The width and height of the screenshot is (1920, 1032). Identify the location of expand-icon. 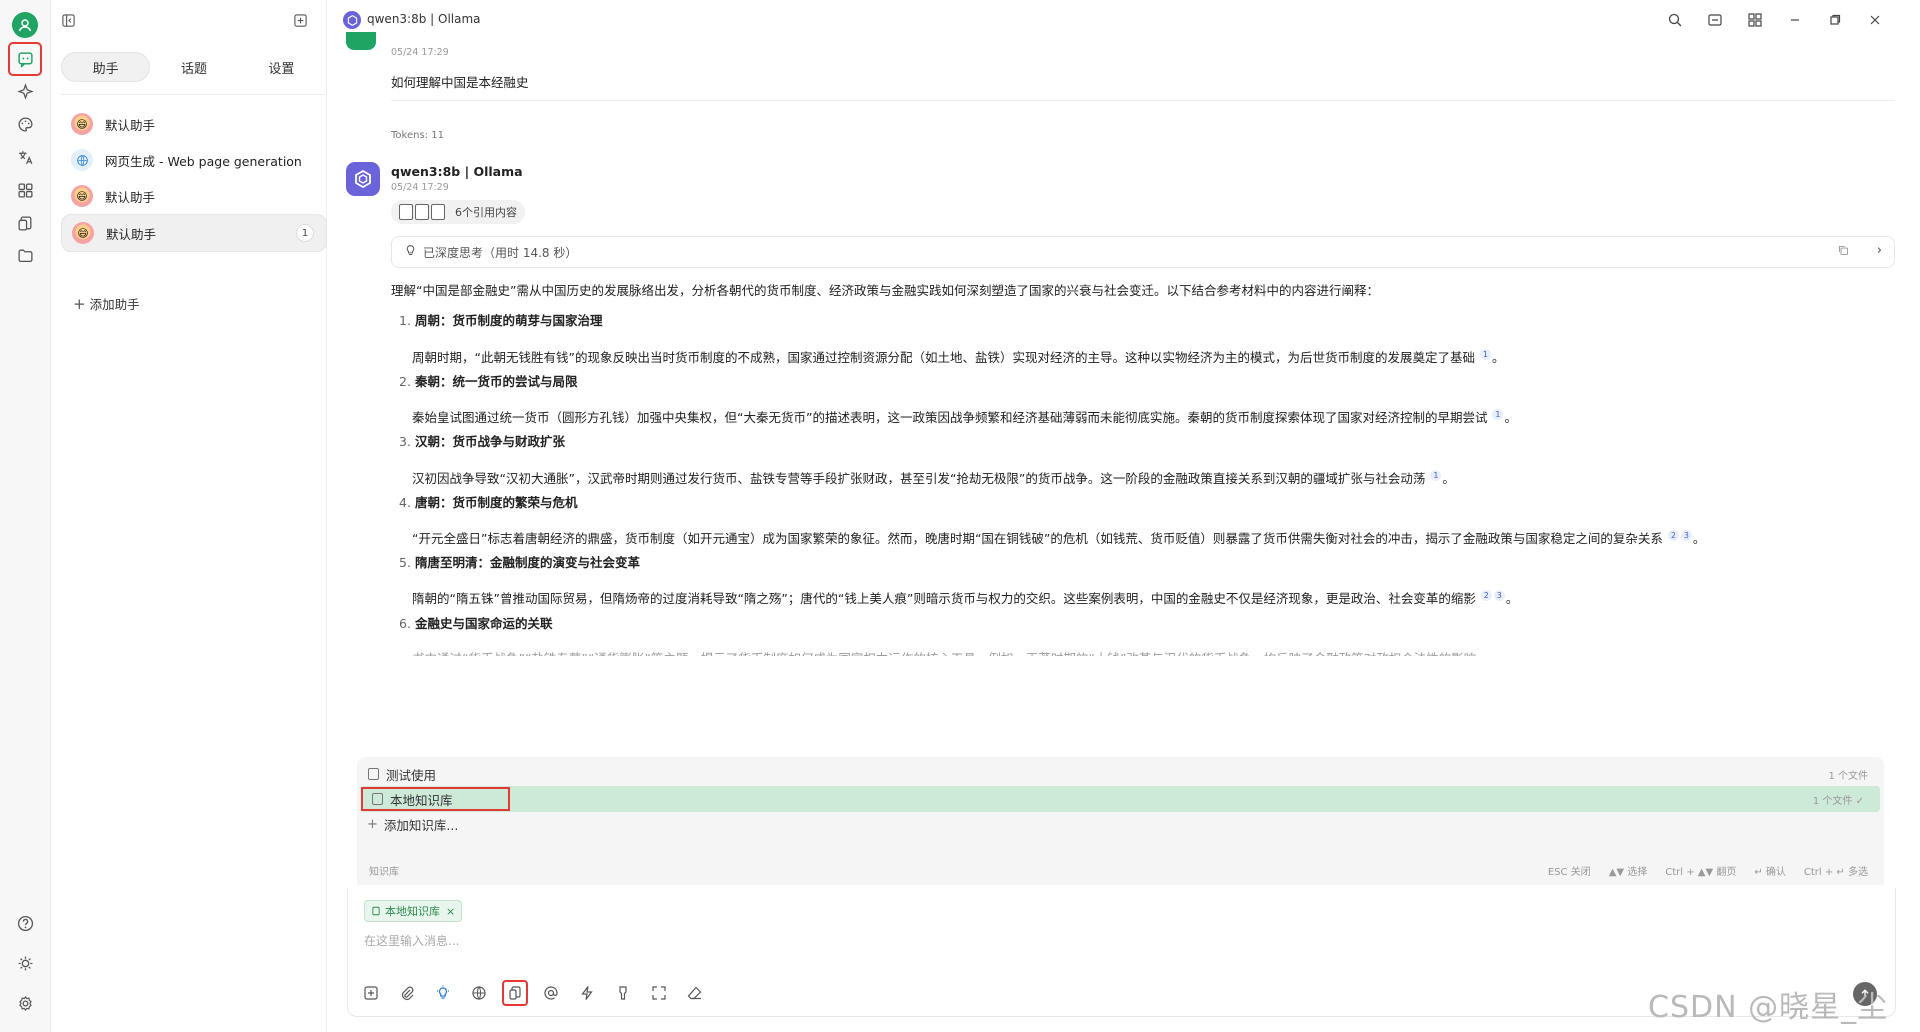
(659, 993).